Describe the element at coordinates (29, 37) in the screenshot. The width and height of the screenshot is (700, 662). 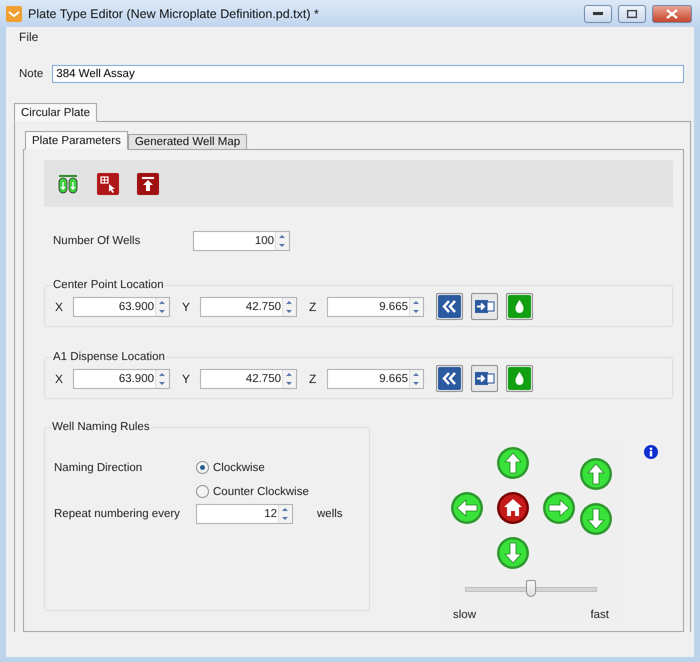
I see `menu-item: File` at that location.